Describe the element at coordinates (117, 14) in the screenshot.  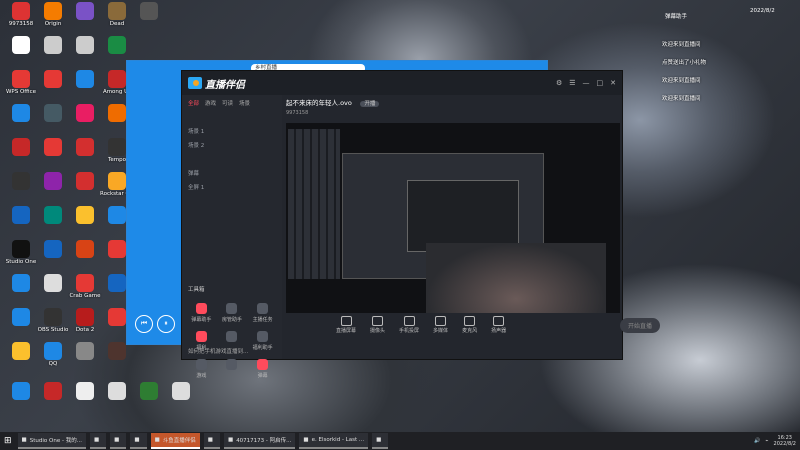
I see `desktop-icon: Dead` at that location.